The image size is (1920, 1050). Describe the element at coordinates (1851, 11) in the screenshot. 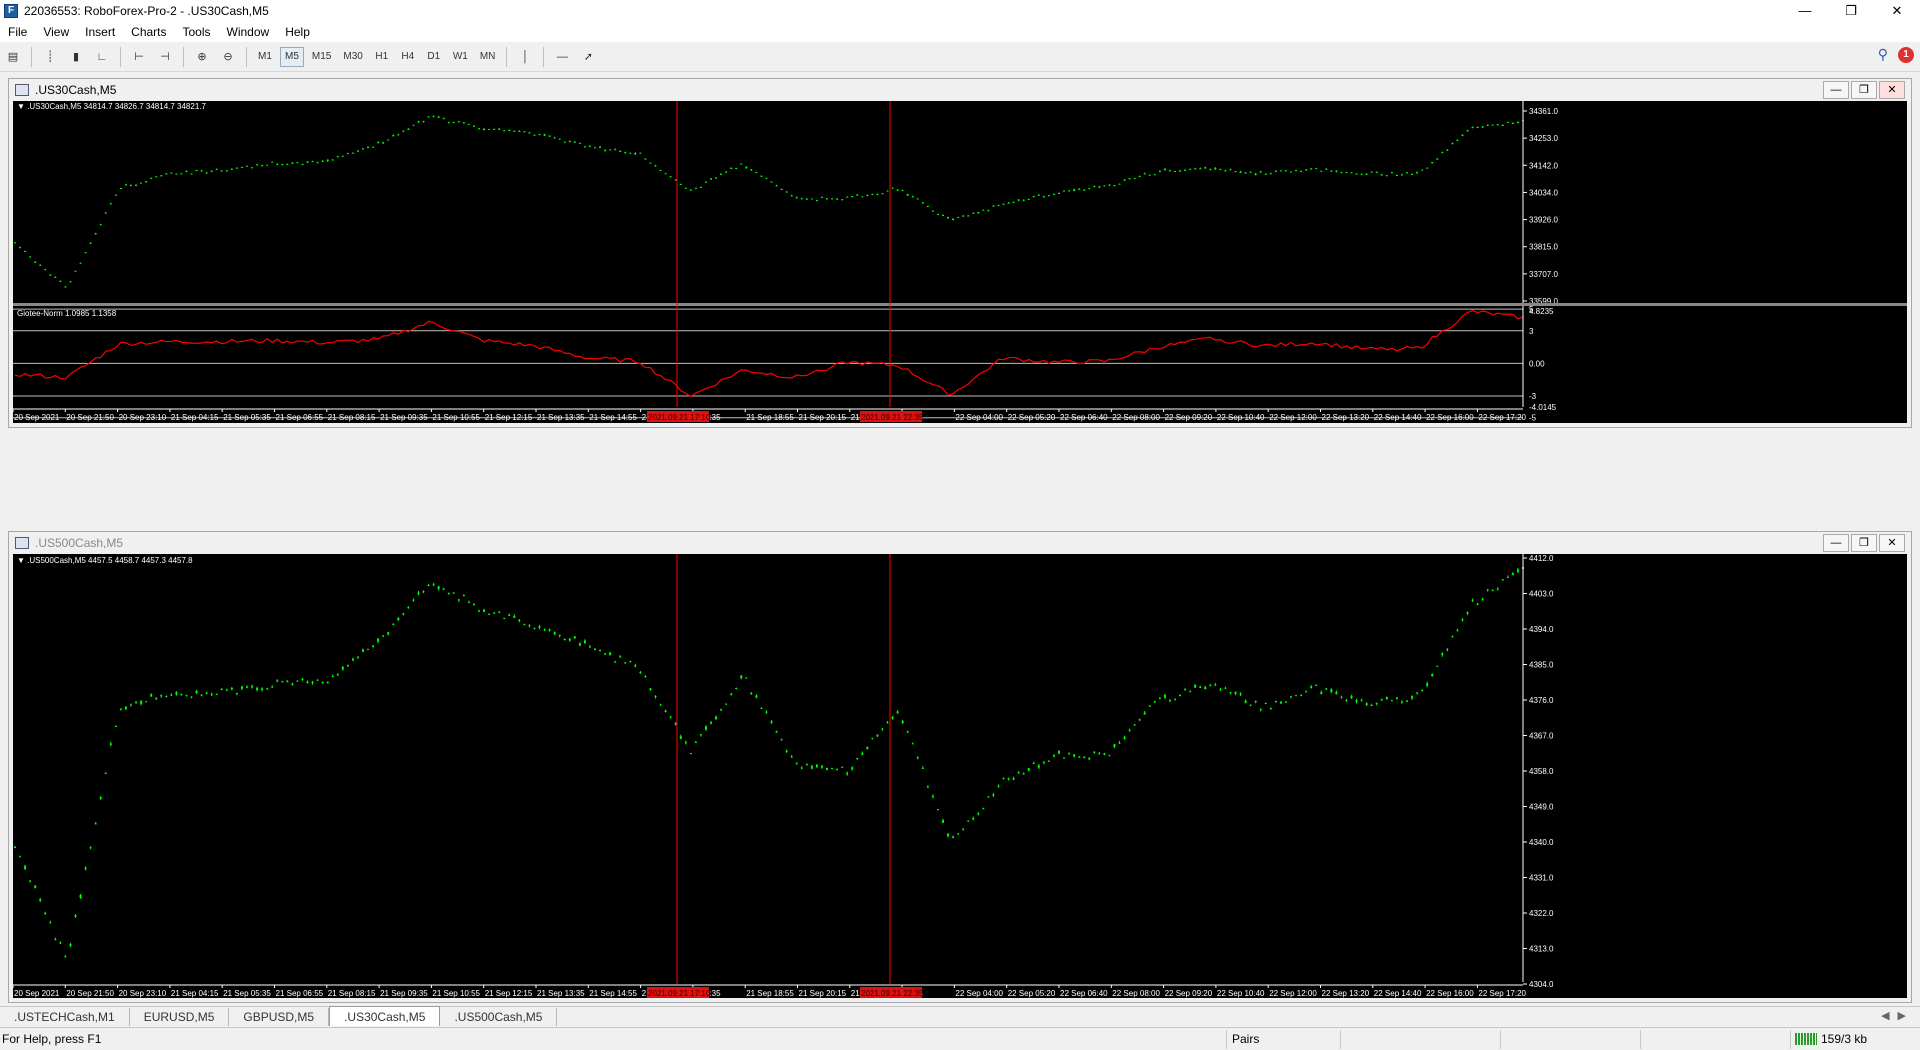

I see `restore-icon: ❐` at that location.